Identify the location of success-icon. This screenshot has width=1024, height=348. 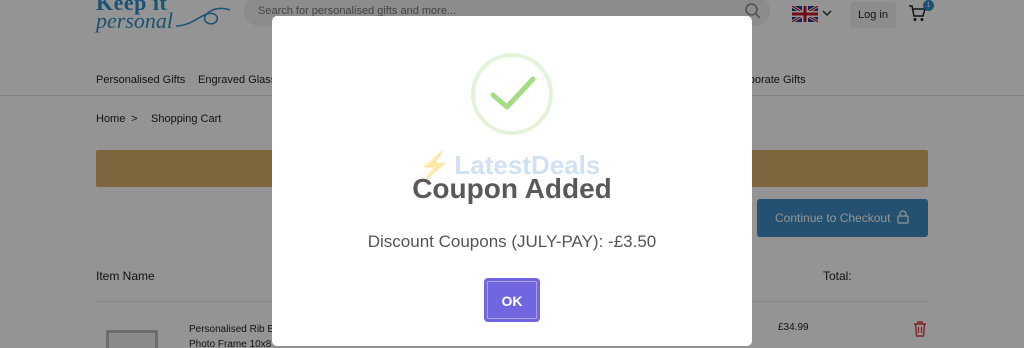
(512, 94).